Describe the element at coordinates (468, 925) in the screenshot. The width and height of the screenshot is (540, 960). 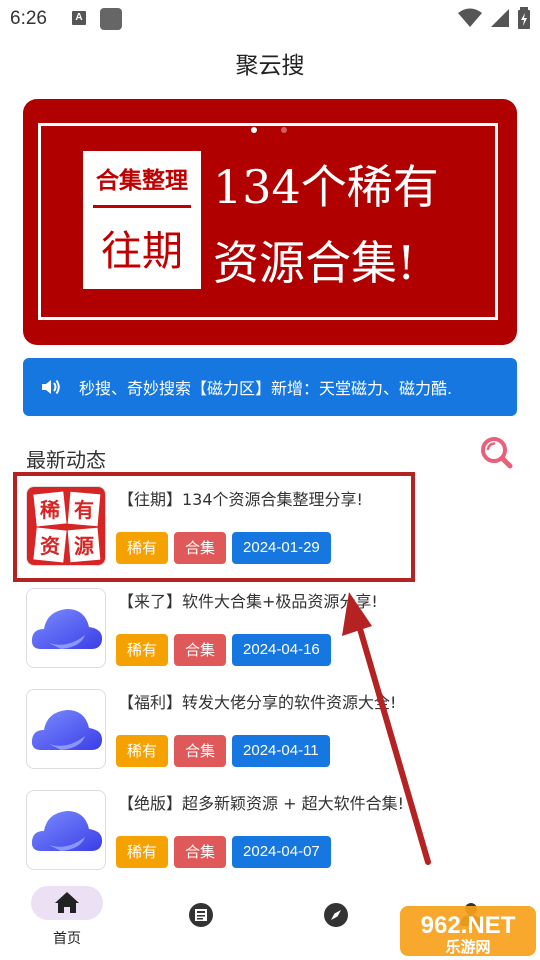
I see `watermark-main-text: 962.NET` at that location.